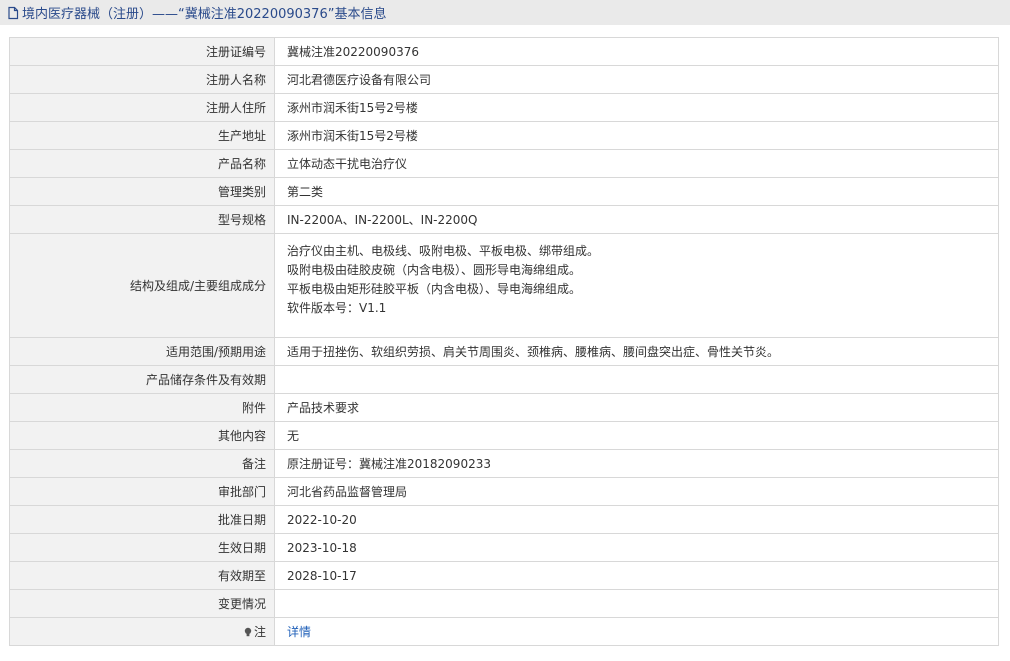 The width and height of the screenshot is (1010, 661). Describe the element at coordinates (142, 407) in the screenshot. I see `field-label: 附件` at that location.